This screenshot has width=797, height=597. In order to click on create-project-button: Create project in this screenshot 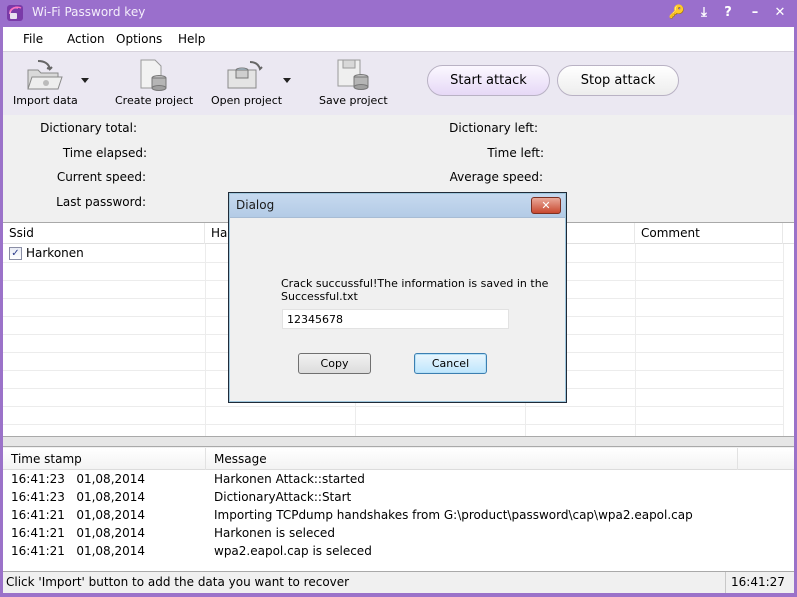, I will do `click(154, 82)`.